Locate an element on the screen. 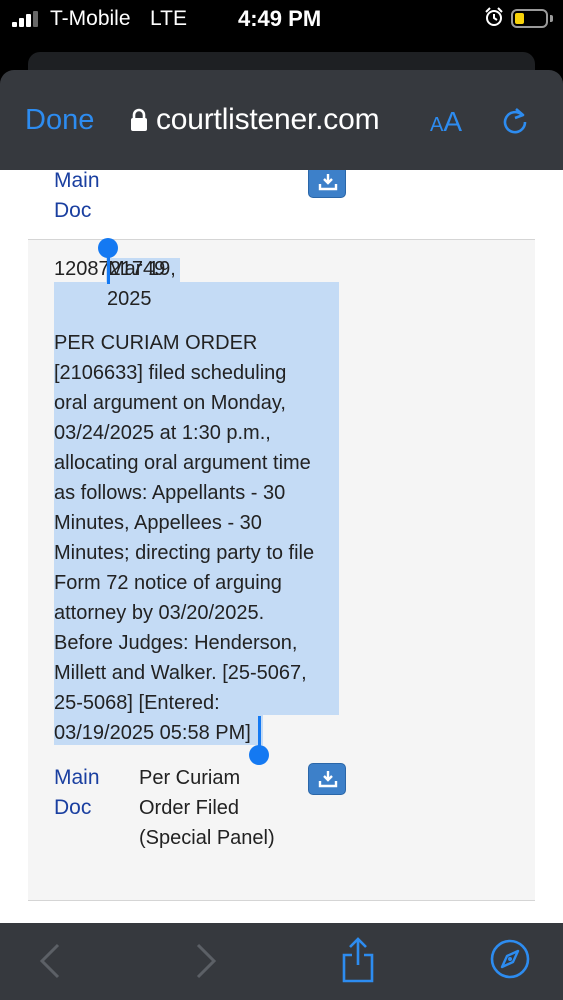 This screenshot has height=1000, width=563. entry-date-year: 2025 is located at coordinates (129, 299).